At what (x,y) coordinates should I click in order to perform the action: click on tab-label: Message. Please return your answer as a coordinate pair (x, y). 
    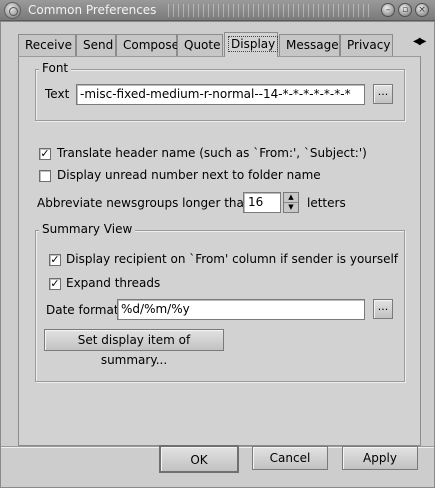
    Looking at the image, I should click on (312, 45).